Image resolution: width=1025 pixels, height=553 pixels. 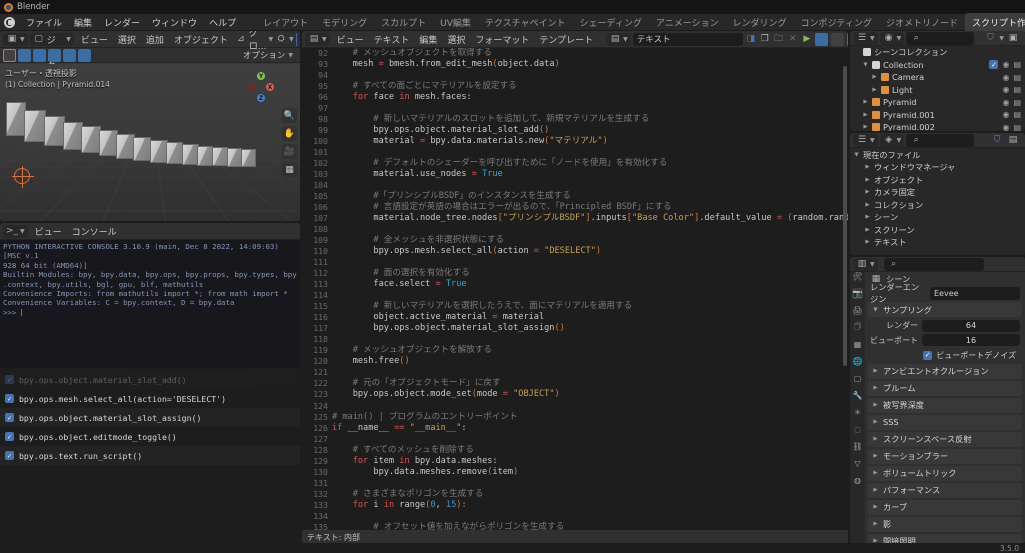 I want to click on editor-type-selector: ▣ ▼, so click(x=15, y=39).